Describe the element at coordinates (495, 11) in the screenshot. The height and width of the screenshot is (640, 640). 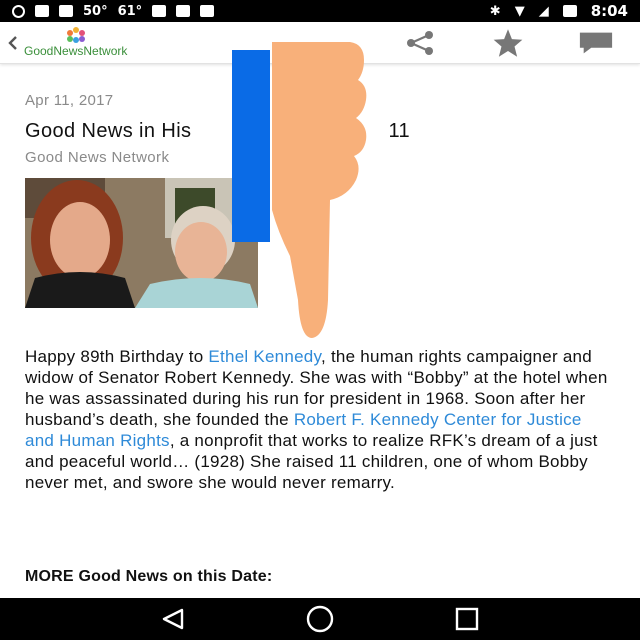
I see `bluetooth-icon: ✱` at that location.